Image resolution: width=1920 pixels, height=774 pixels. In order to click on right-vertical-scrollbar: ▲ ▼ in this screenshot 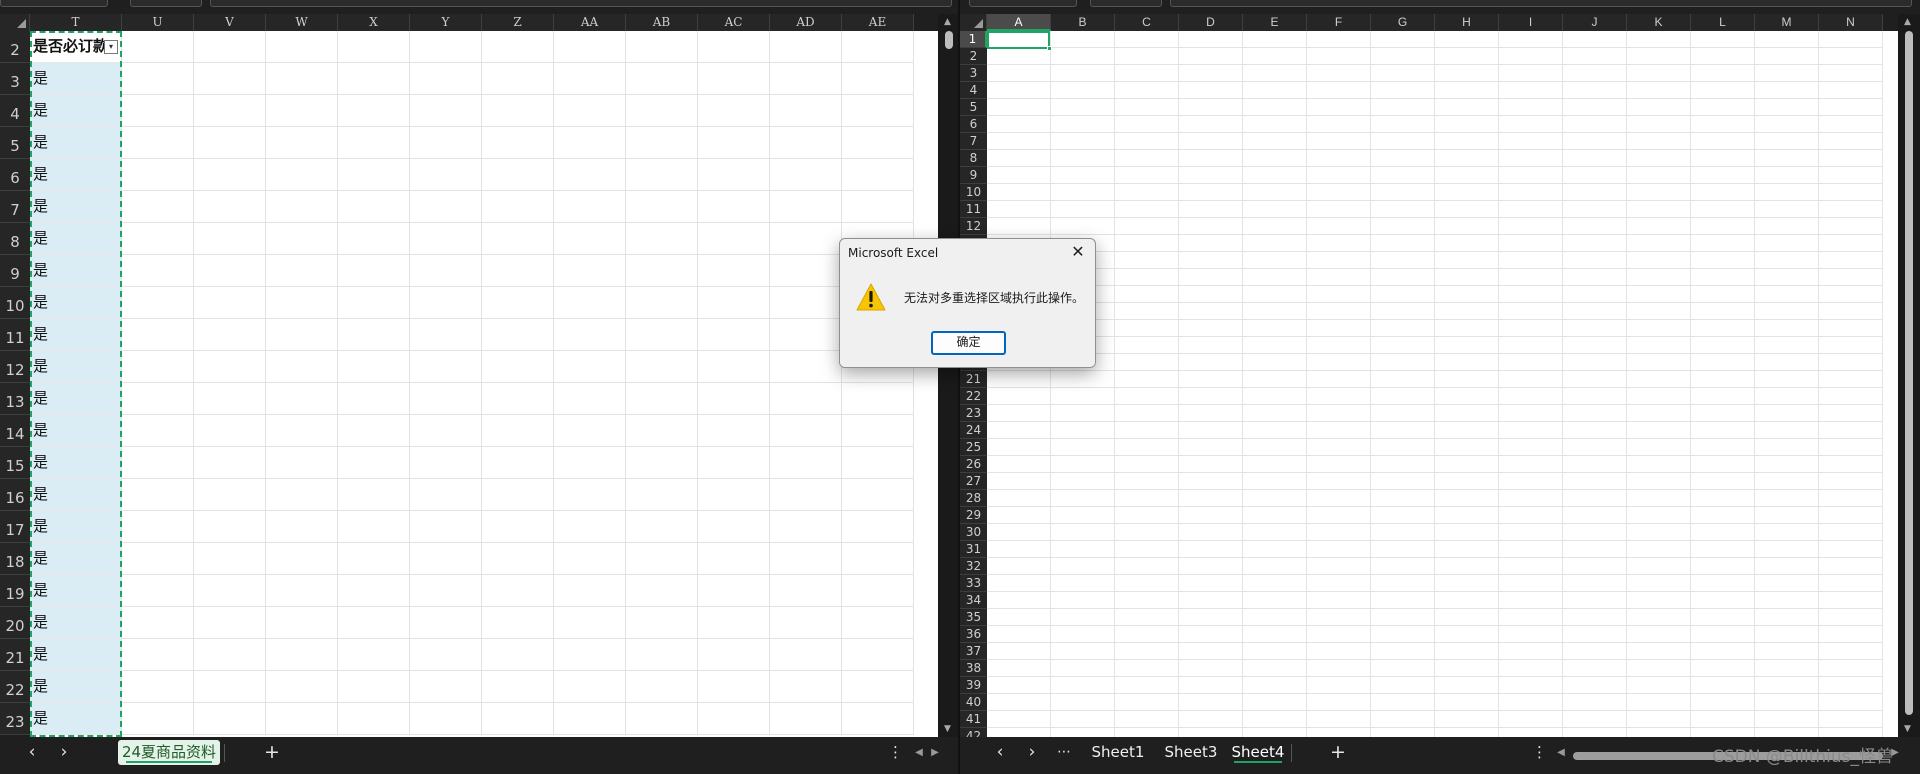, I will do `click(1909, 375)`.